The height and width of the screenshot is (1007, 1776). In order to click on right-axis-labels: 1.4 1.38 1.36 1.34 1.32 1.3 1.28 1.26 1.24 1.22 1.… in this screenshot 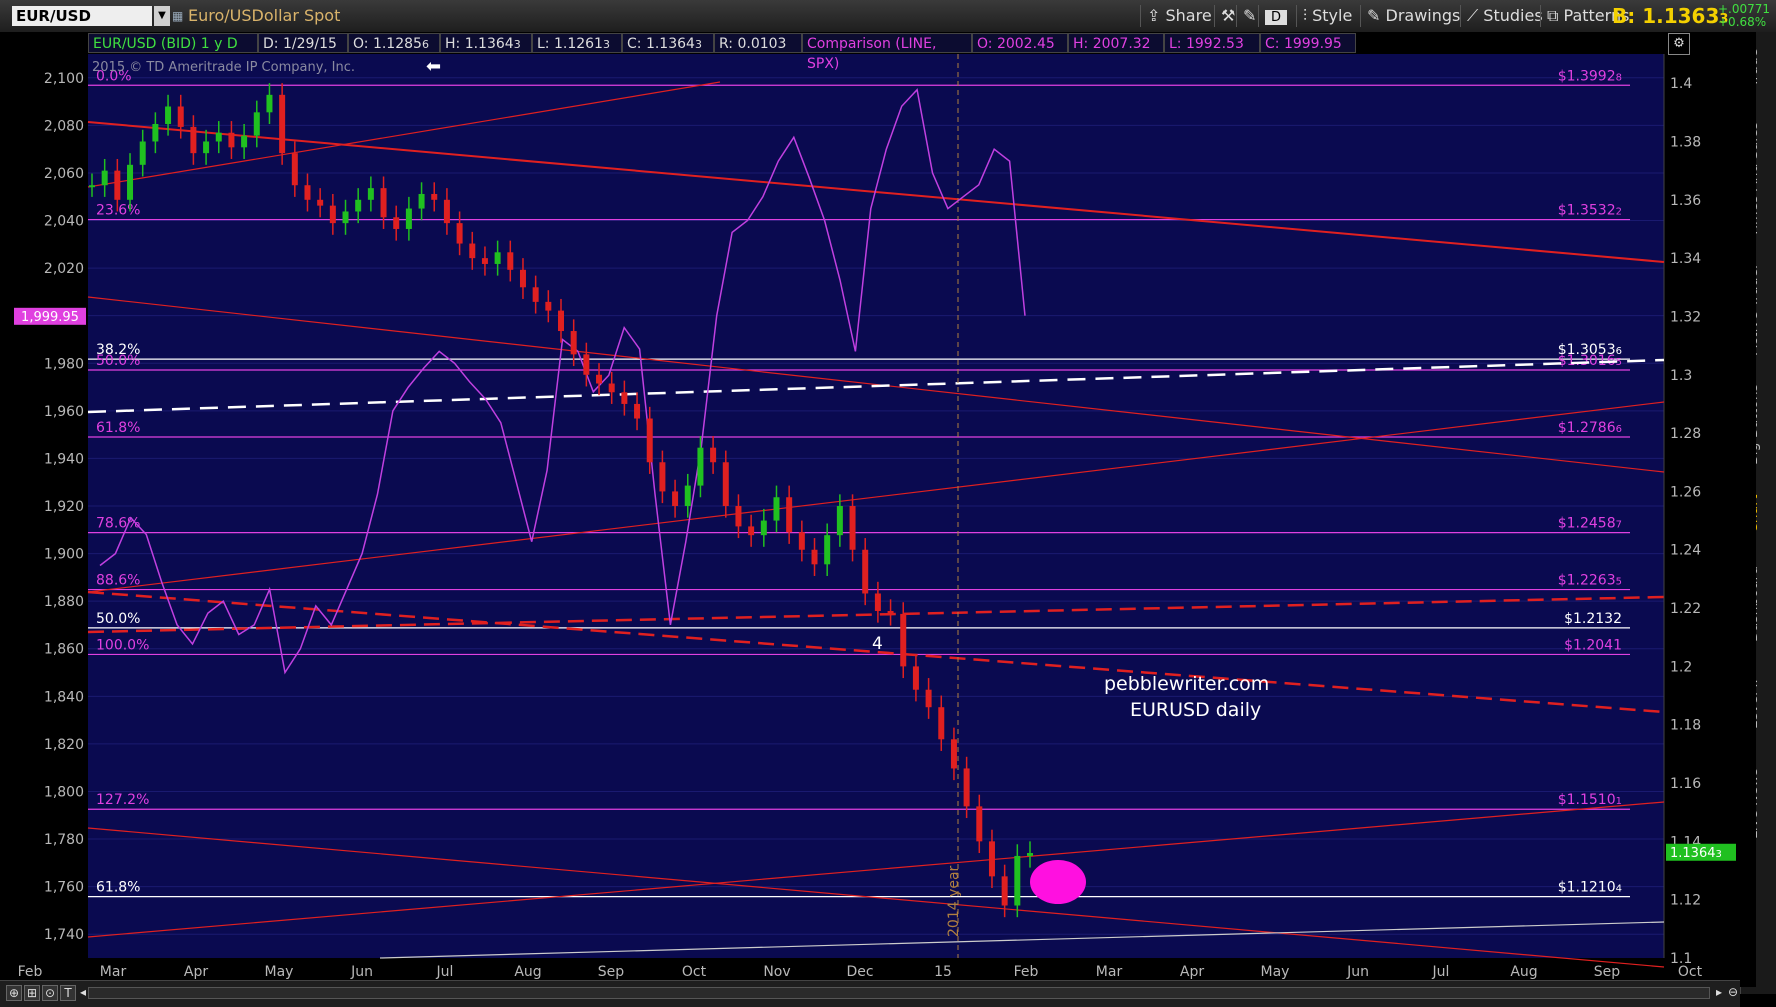, I will do `click(1685, 521)`.